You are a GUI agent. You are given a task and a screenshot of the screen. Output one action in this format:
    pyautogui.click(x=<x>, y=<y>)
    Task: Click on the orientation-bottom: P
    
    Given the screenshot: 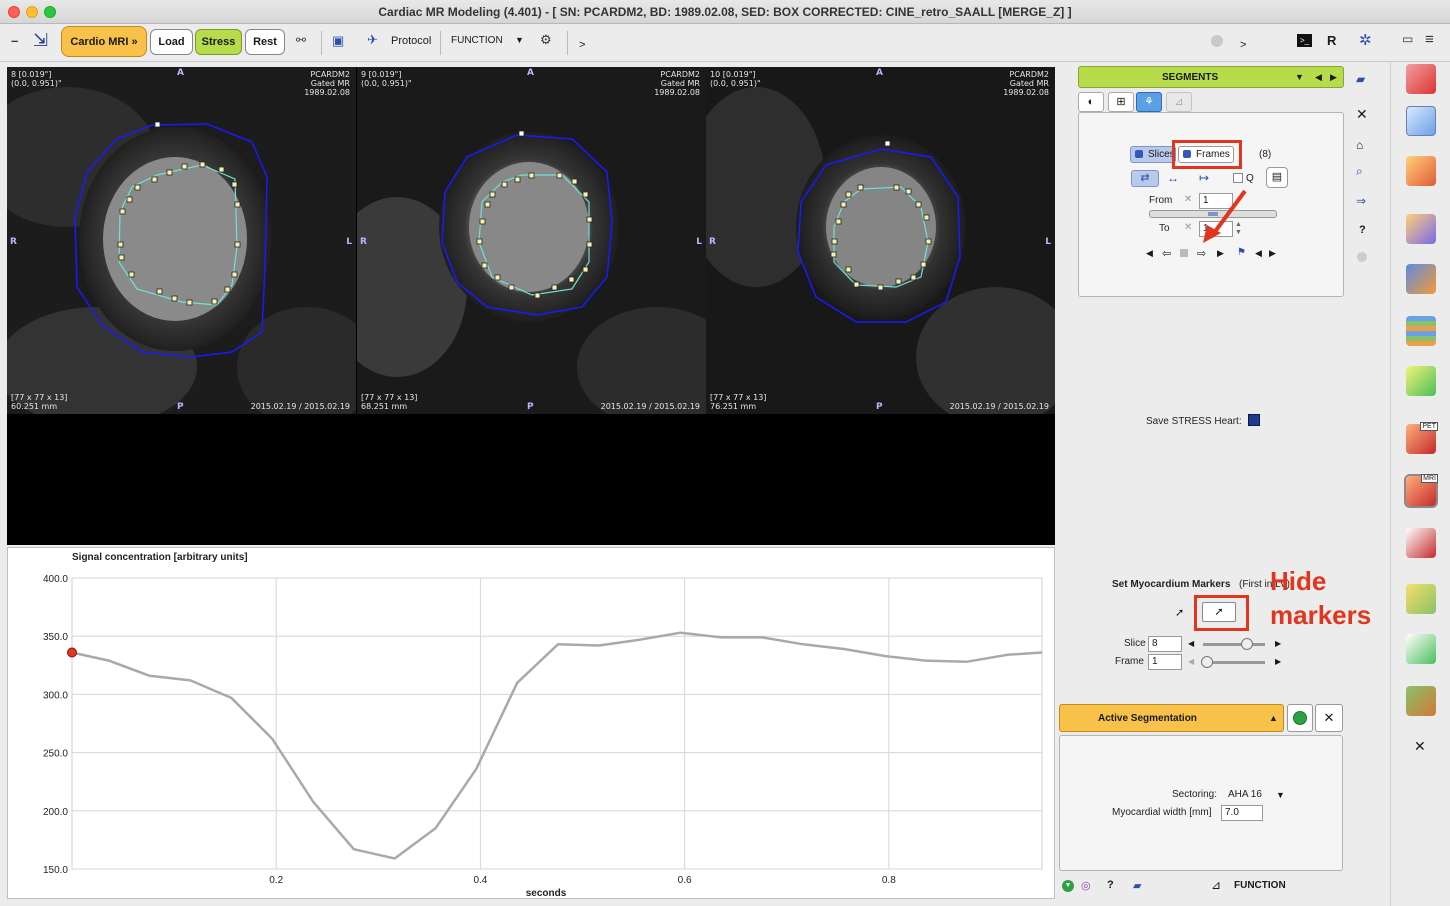 What is the action you would take?
    pyautogui.click(x=180, y=407)
    